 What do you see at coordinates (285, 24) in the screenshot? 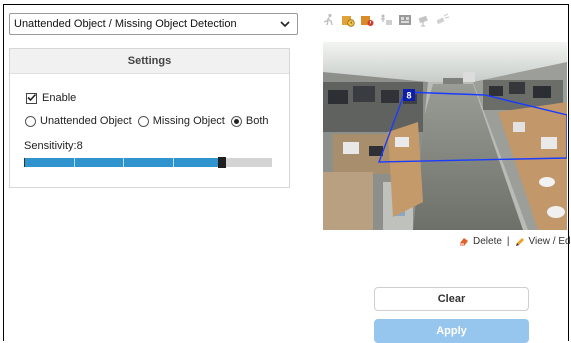
I see `chevron-down-icon` at bounding box center [285, 24].